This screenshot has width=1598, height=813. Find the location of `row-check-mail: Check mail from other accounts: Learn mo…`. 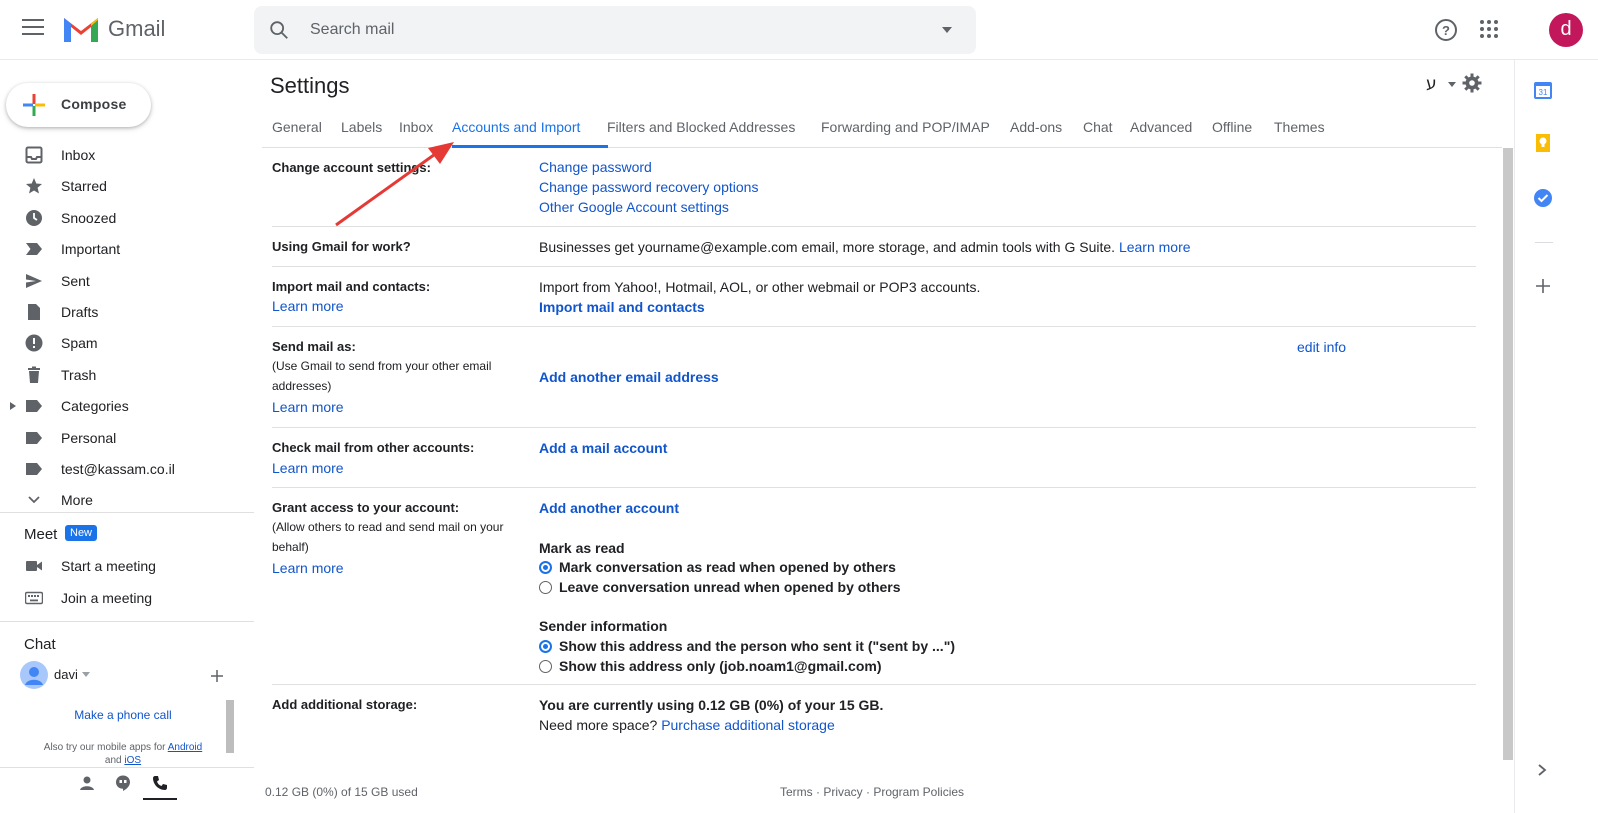

row-check-mail: Check mail from other accounts: Learn mo… is located at coordinates (874, 458).